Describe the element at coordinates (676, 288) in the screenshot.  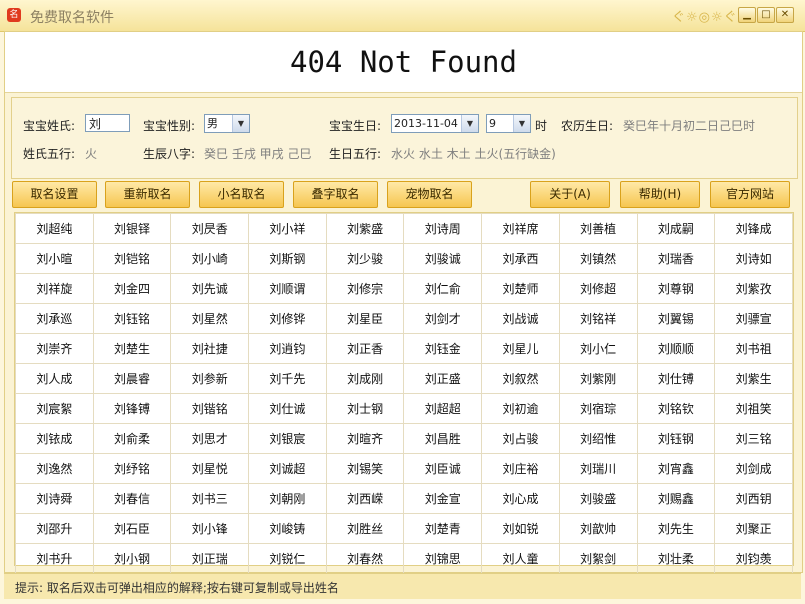
I see `name-cell: 刘尊钢` at that location.